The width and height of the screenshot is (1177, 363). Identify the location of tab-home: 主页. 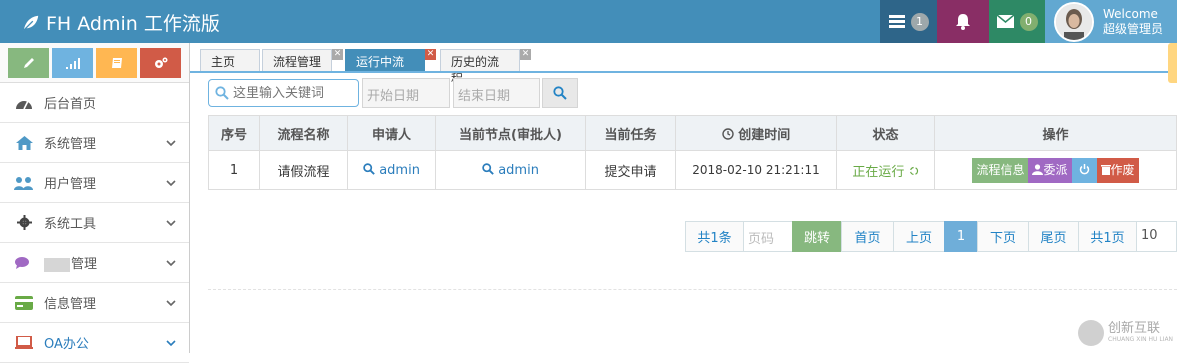
(230, 60).